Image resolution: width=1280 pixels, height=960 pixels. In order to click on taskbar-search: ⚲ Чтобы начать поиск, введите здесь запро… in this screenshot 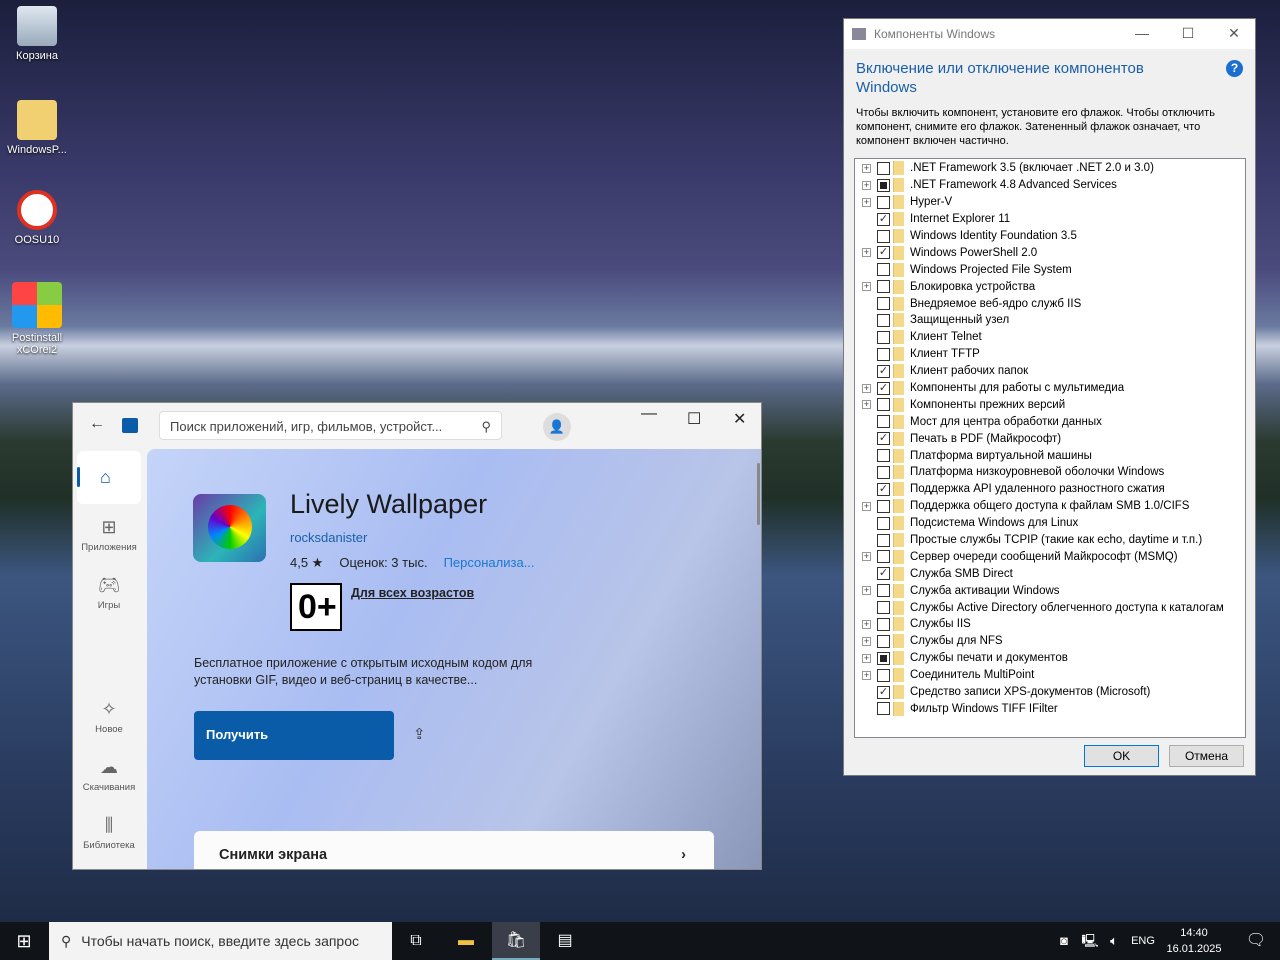, I will do `click(220, 941)`.